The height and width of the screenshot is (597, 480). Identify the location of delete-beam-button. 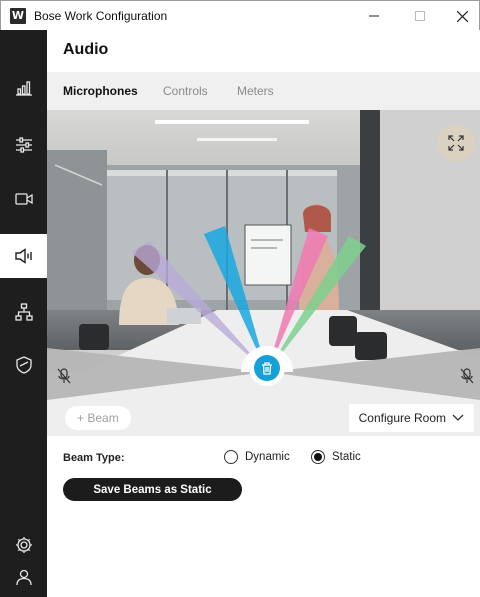
(267, 368).